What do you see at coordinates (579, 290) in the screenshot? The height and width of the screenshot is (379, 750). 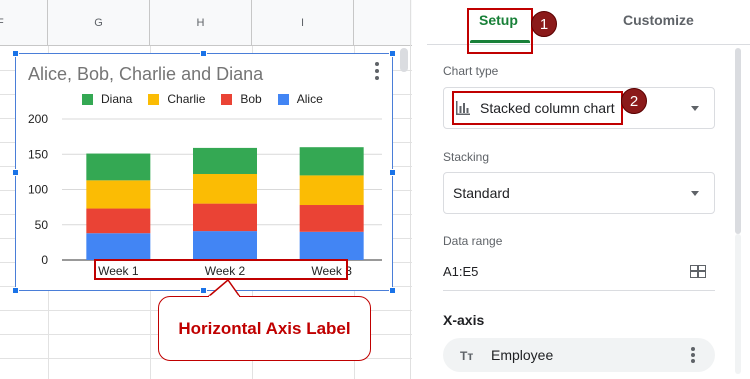 I see `data-range-underline` at bounding box center [579, 290].